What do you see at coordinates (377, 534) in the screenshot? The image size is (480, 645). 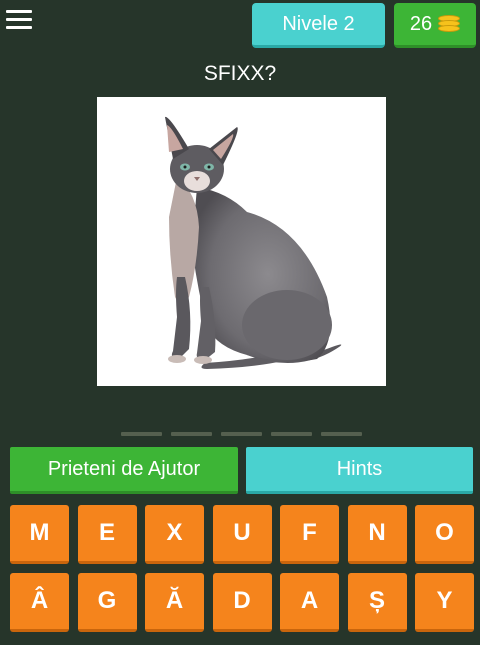 I see `letter-key: N` at bounding box center [377, 534].